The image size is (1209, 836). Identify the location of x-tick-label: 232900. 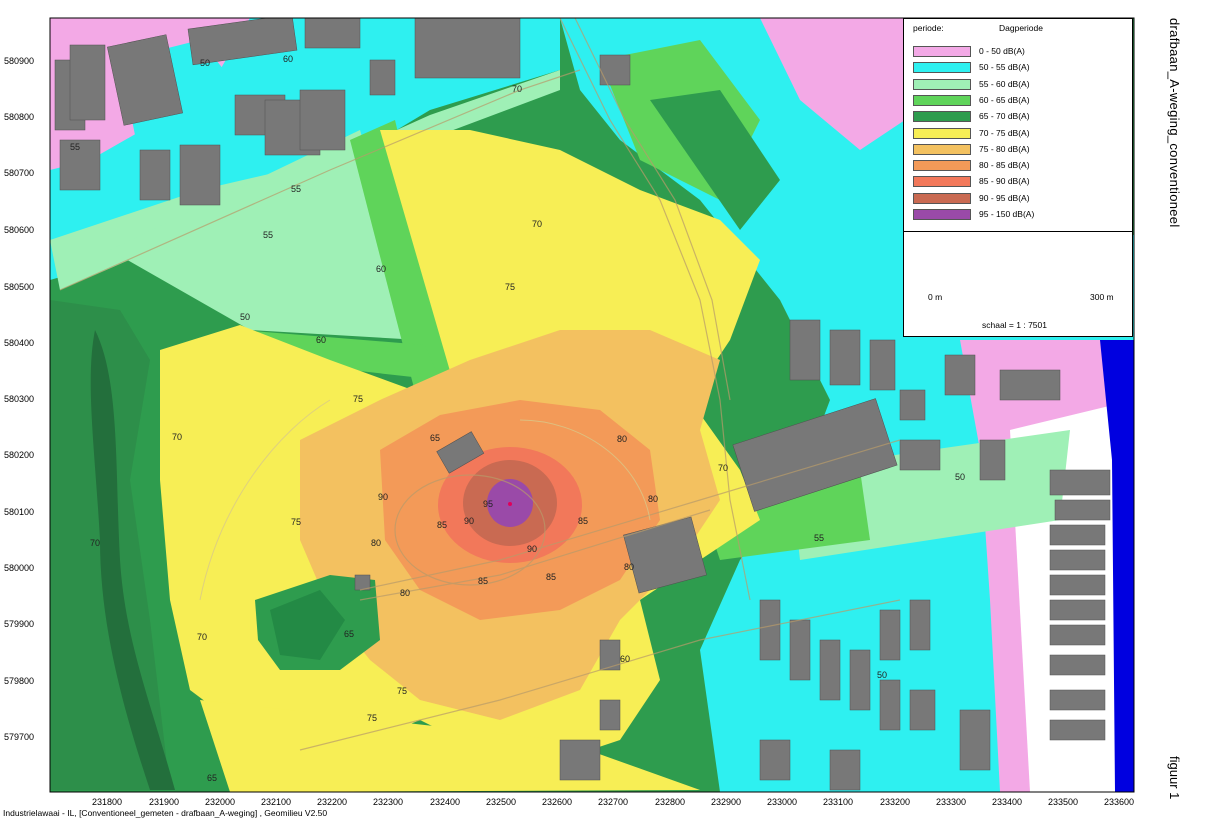
(726, 802).